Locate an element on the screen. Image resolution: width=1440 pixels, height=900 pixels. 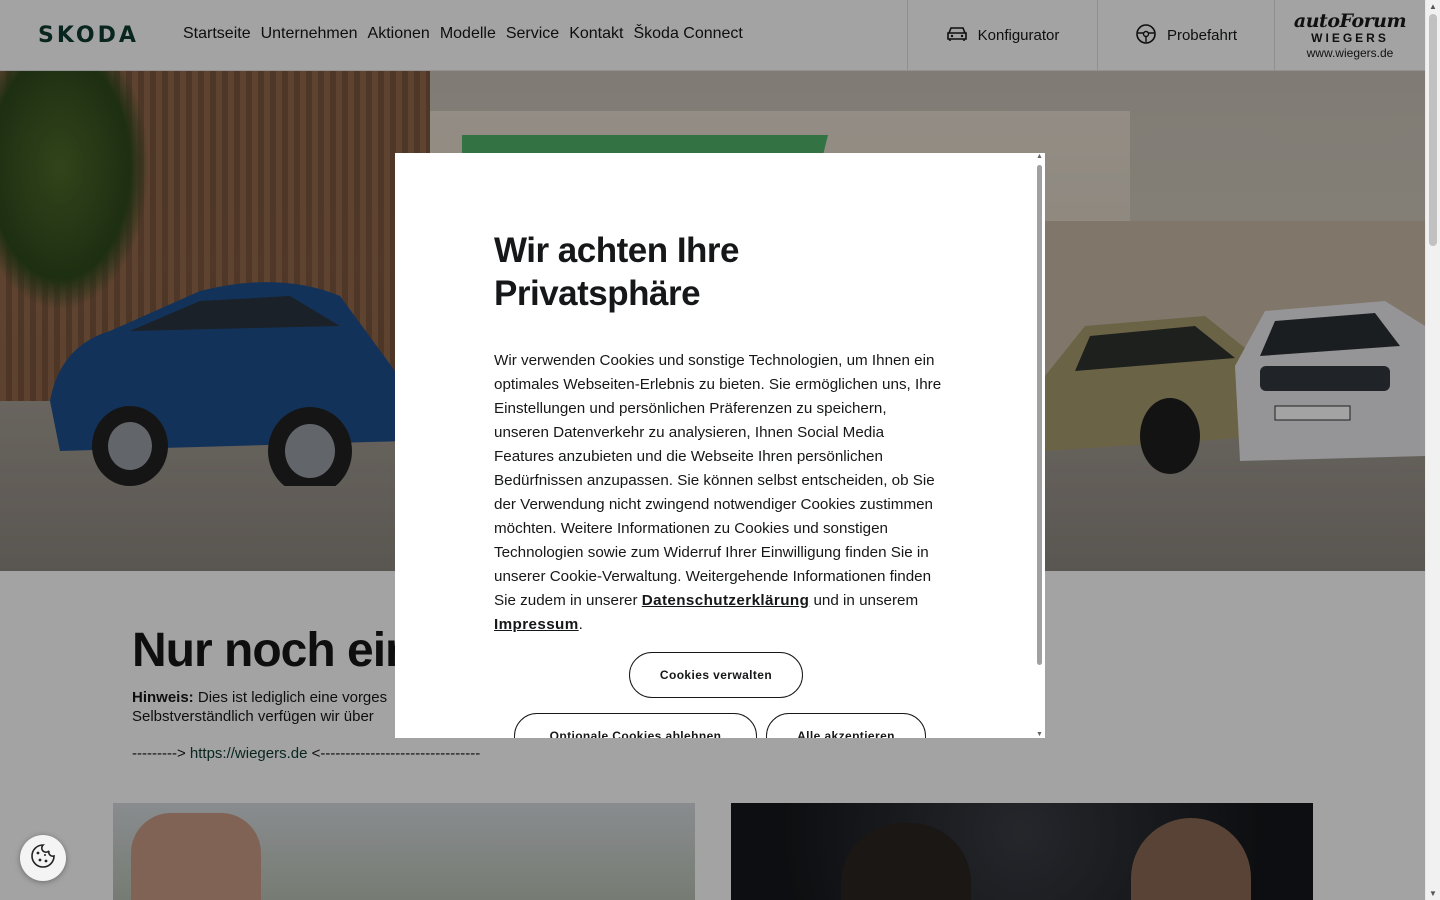
scroll-up-arrow-icon: ▲ is located at coordinates (1433, 6).